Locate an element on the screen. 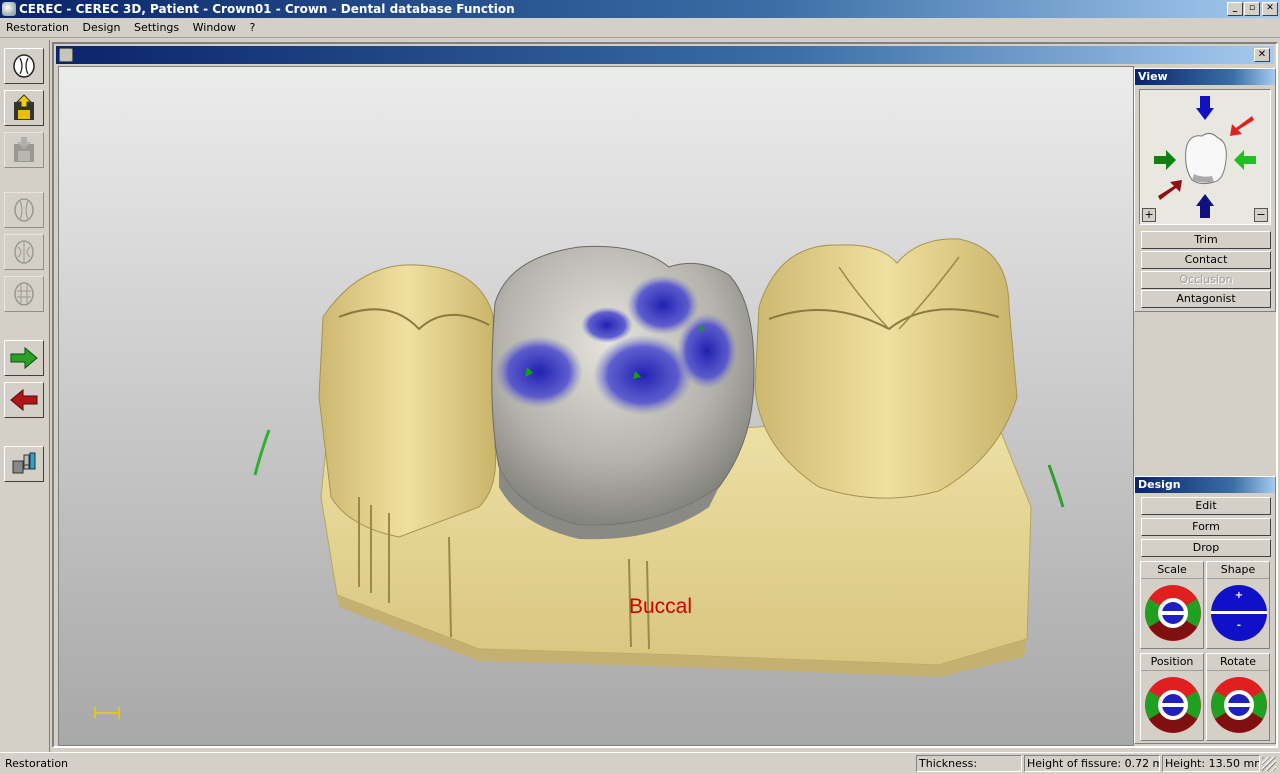  design-window-titlebar: ✕ is located at coordinates (665, 55).